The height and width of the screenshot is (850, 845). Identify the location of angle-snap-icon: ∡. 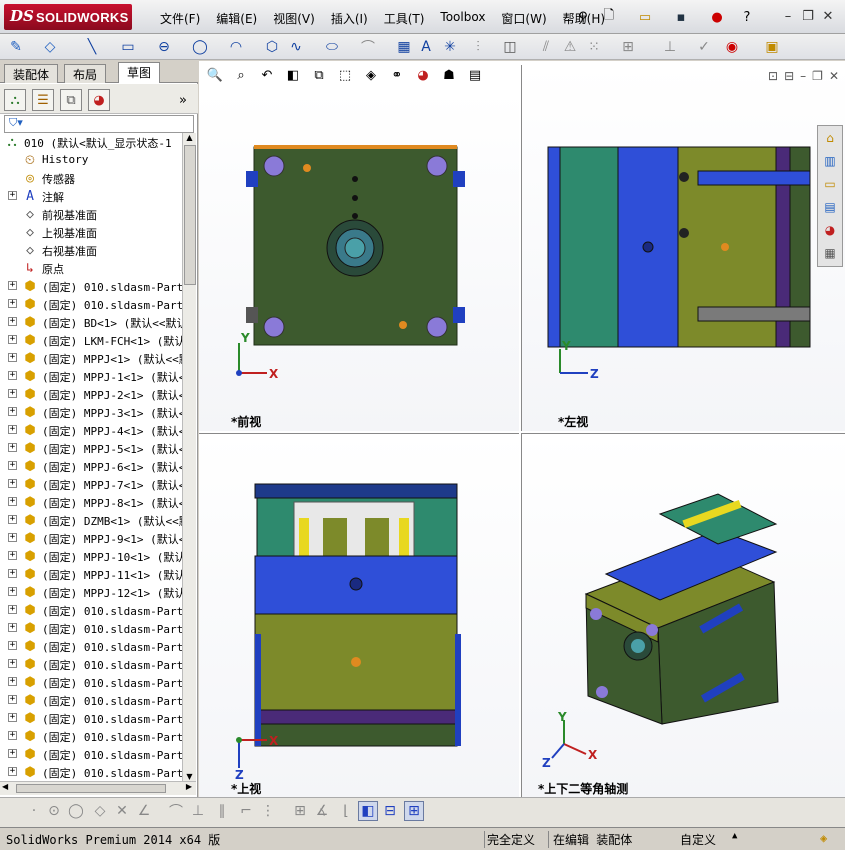
(322, 811).